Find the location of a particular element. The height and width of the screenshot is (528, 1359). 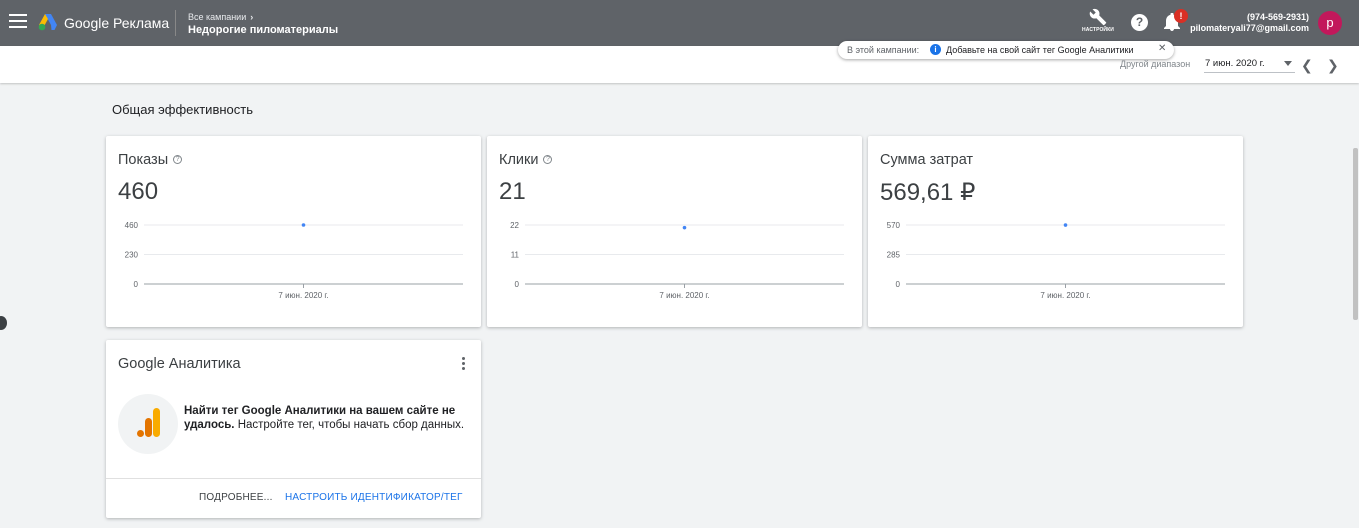

notice-prefix: В этой кампании: is located at coordinates (883, 50).